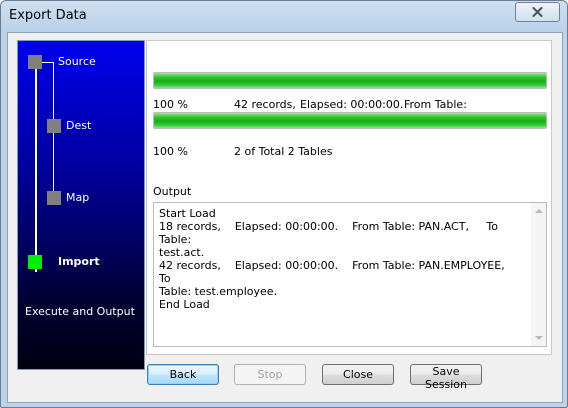  What do you see at coordinates (284, 17) in the screenshot?
I see `title-bar: Export Data` at bounding box center [284, 17].